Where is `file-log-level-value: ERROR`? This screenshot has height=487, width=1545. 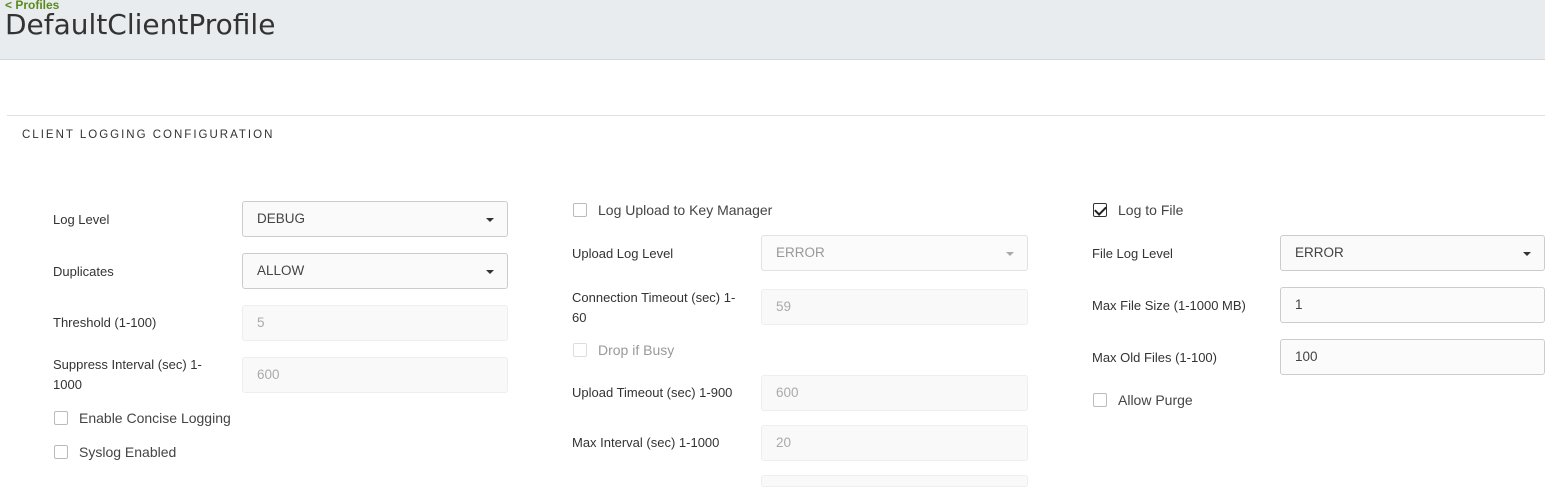
file-log-level-value: ERROR is located at coordinates (1319, 252).